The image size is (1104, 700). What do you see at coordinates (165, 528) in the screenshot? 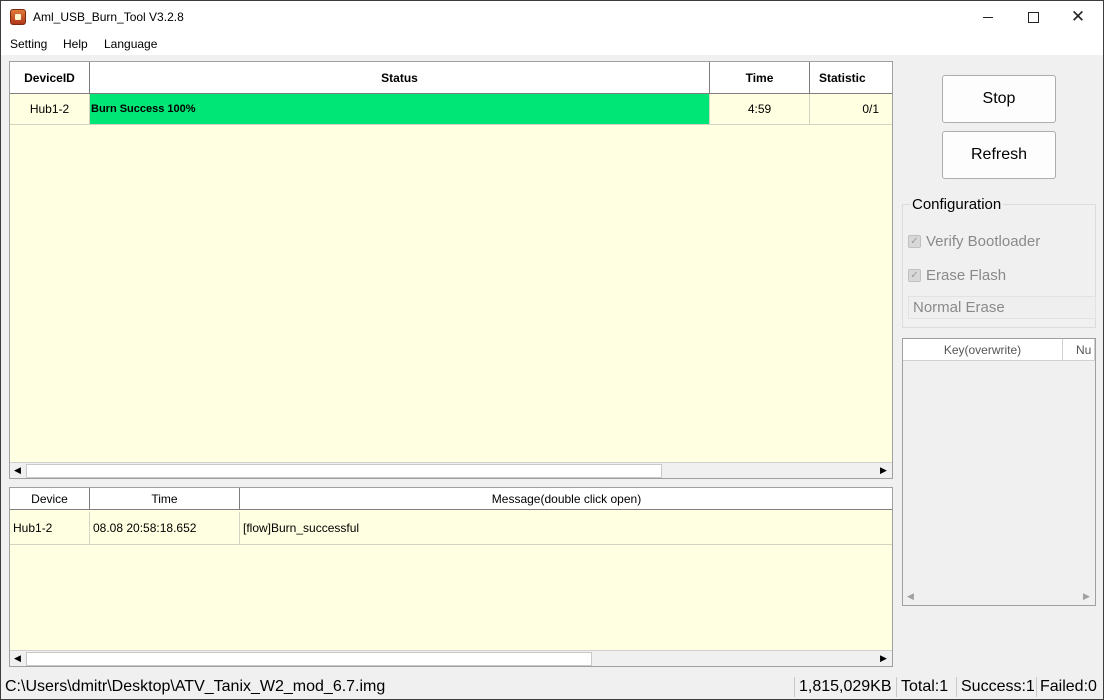
I see `log-cell-time: 08.08 20:58:18.652` at bounding box center [165, 528].